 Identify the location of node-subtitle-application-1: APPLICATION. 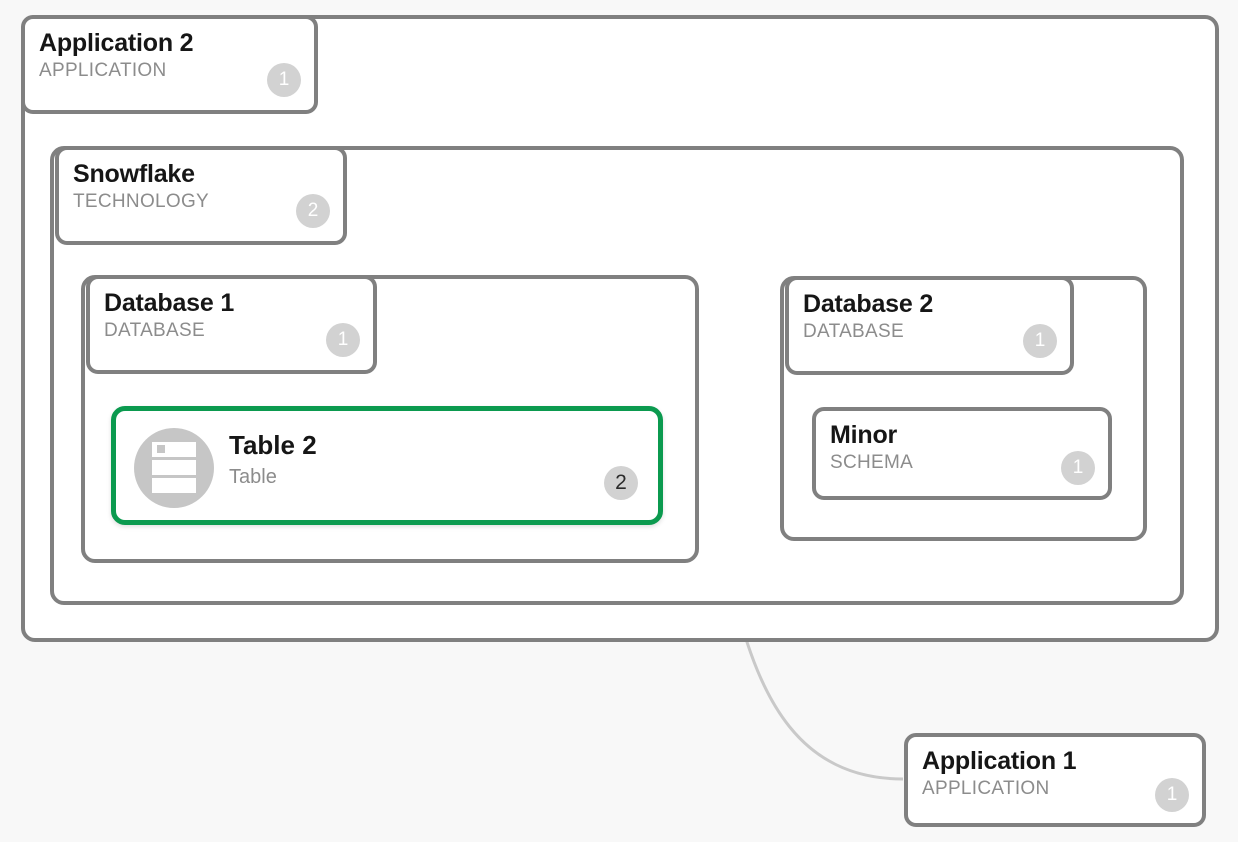
(986, 788).